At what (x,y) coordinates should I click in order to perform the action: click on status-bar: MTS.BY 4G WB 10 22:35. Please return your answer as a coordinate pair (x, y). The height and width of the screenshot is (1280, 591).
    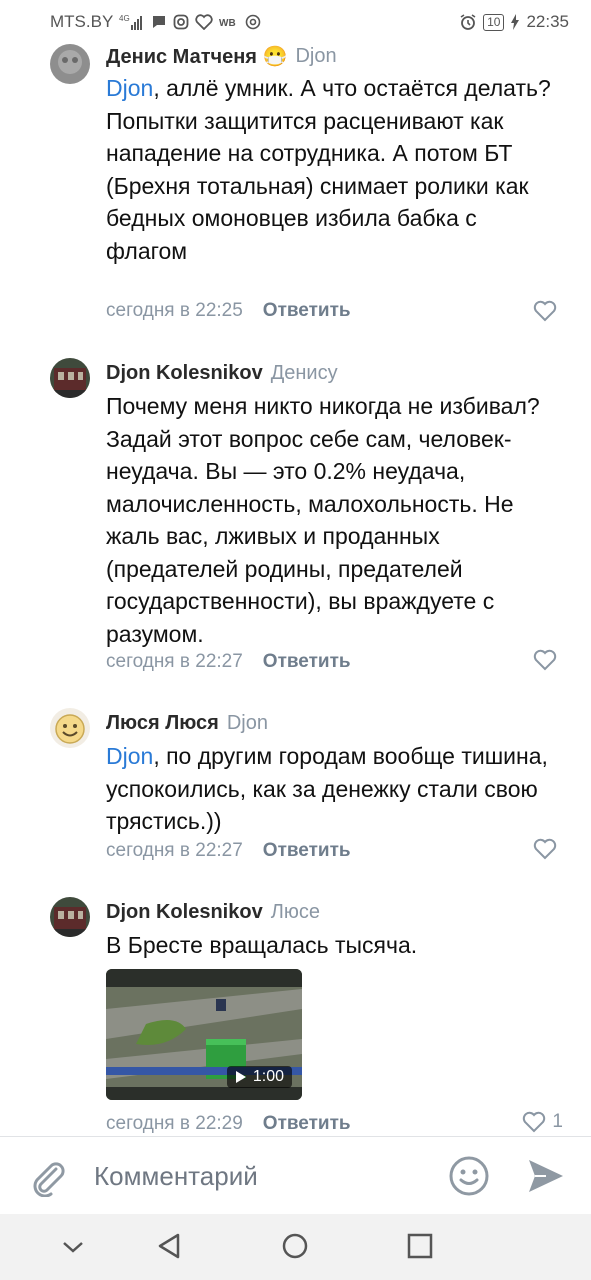
    Looking at the image, I should click on (295, 22).